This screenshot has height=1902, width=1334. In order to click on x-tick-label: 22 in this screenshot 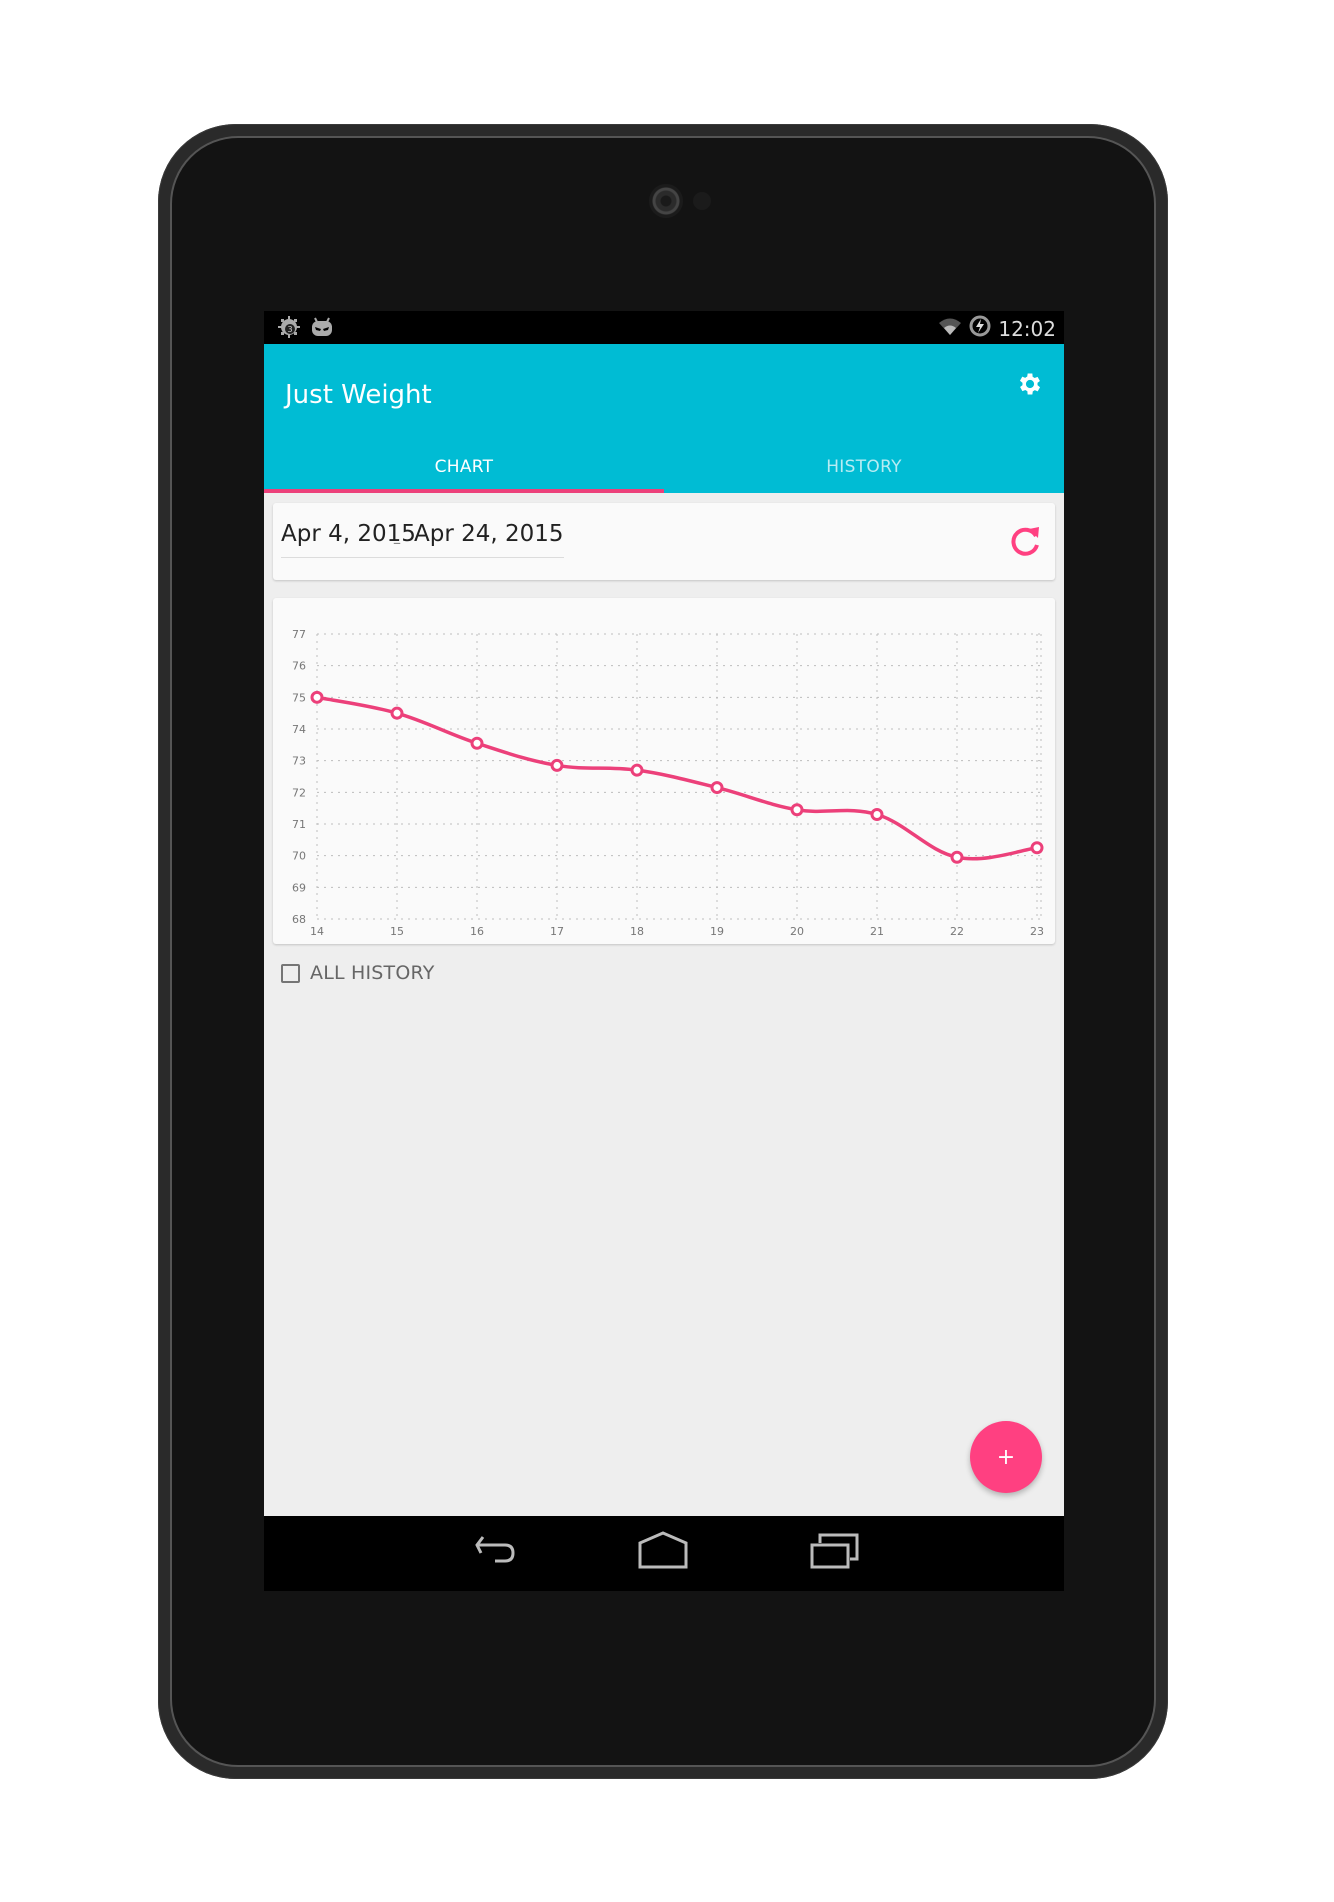, I will do `click(957, 931)`.